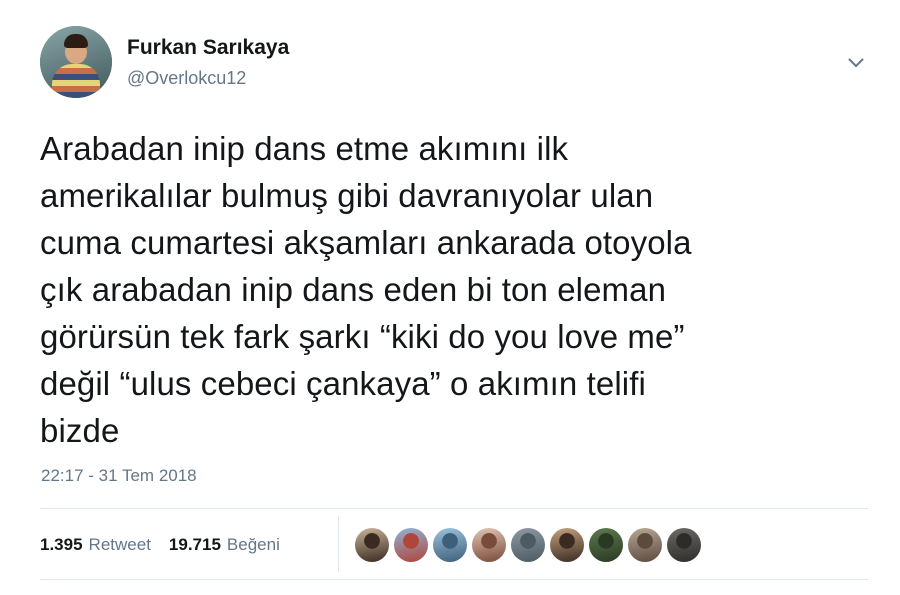 The width and height of the screenshot is (900, 595). Describe the element at coordinates (61, 544) in the screenshot. I see `retweet-count: 1.395` at that location.